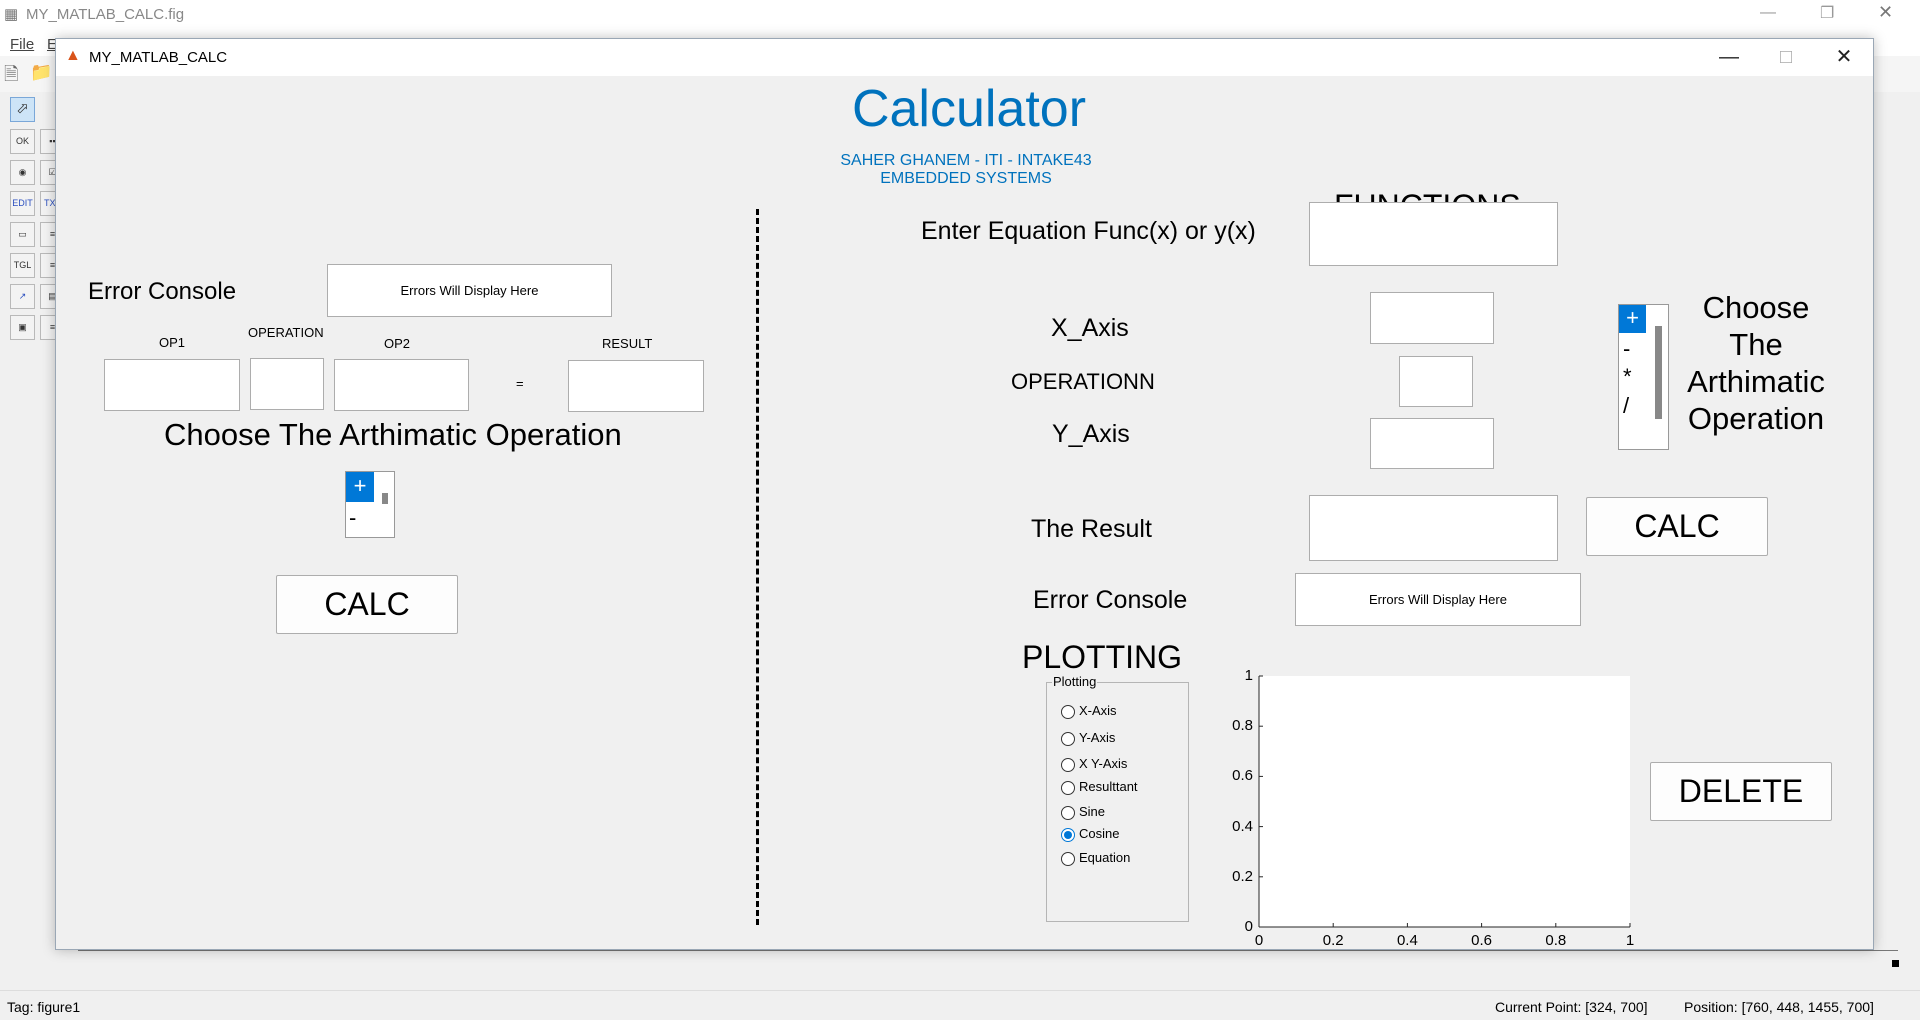  Describe the element at coordinates (1895, 963) in the screenshot. I see `resize-handle` at that location.